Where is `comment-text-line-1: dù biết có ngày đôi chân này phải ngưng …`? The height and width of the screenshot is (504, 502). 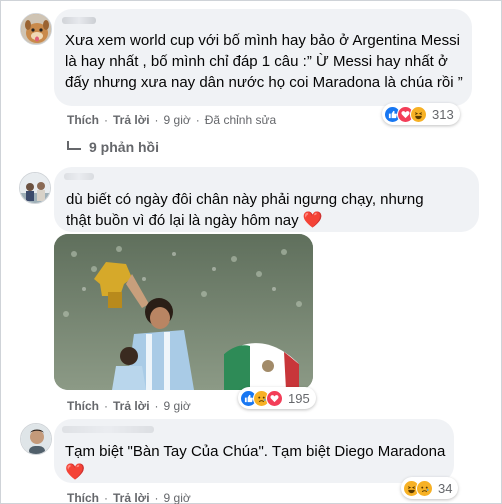
comment-text-line-1: dù biết có ngày đôi chân này phải ngưng … is located at coordinates (245, 199).